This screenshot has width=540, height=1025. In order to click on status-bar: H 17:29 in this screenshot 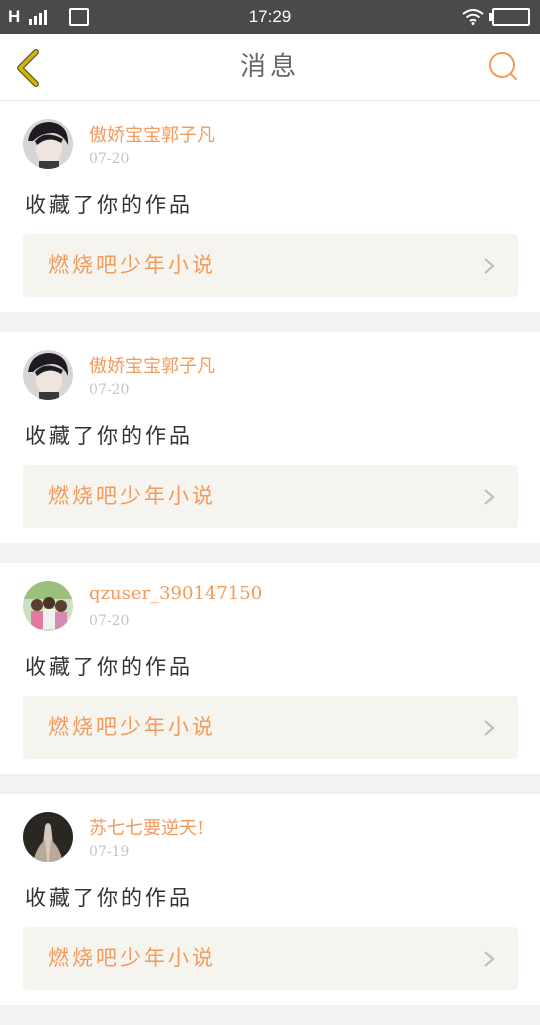, I will do `click(270, 17)`.